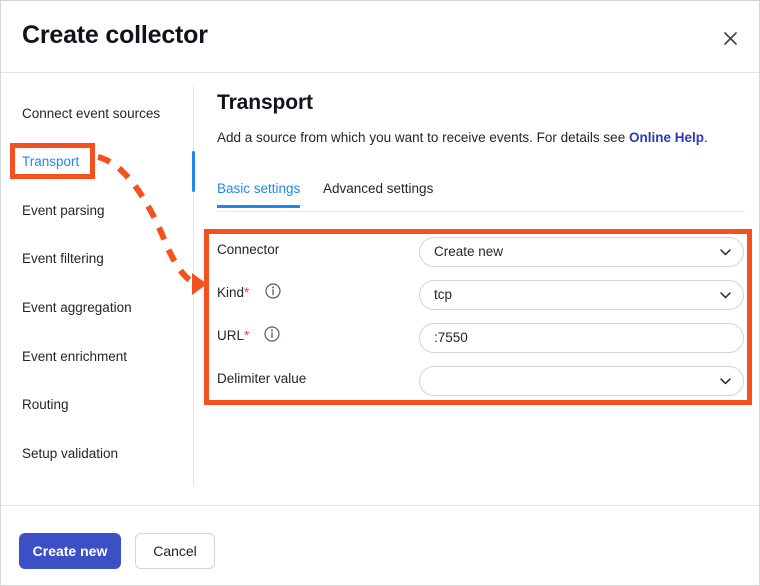 This screenshot has height=586, width=760. I want to click on cancel-button: Cancel, so click(175, 551).